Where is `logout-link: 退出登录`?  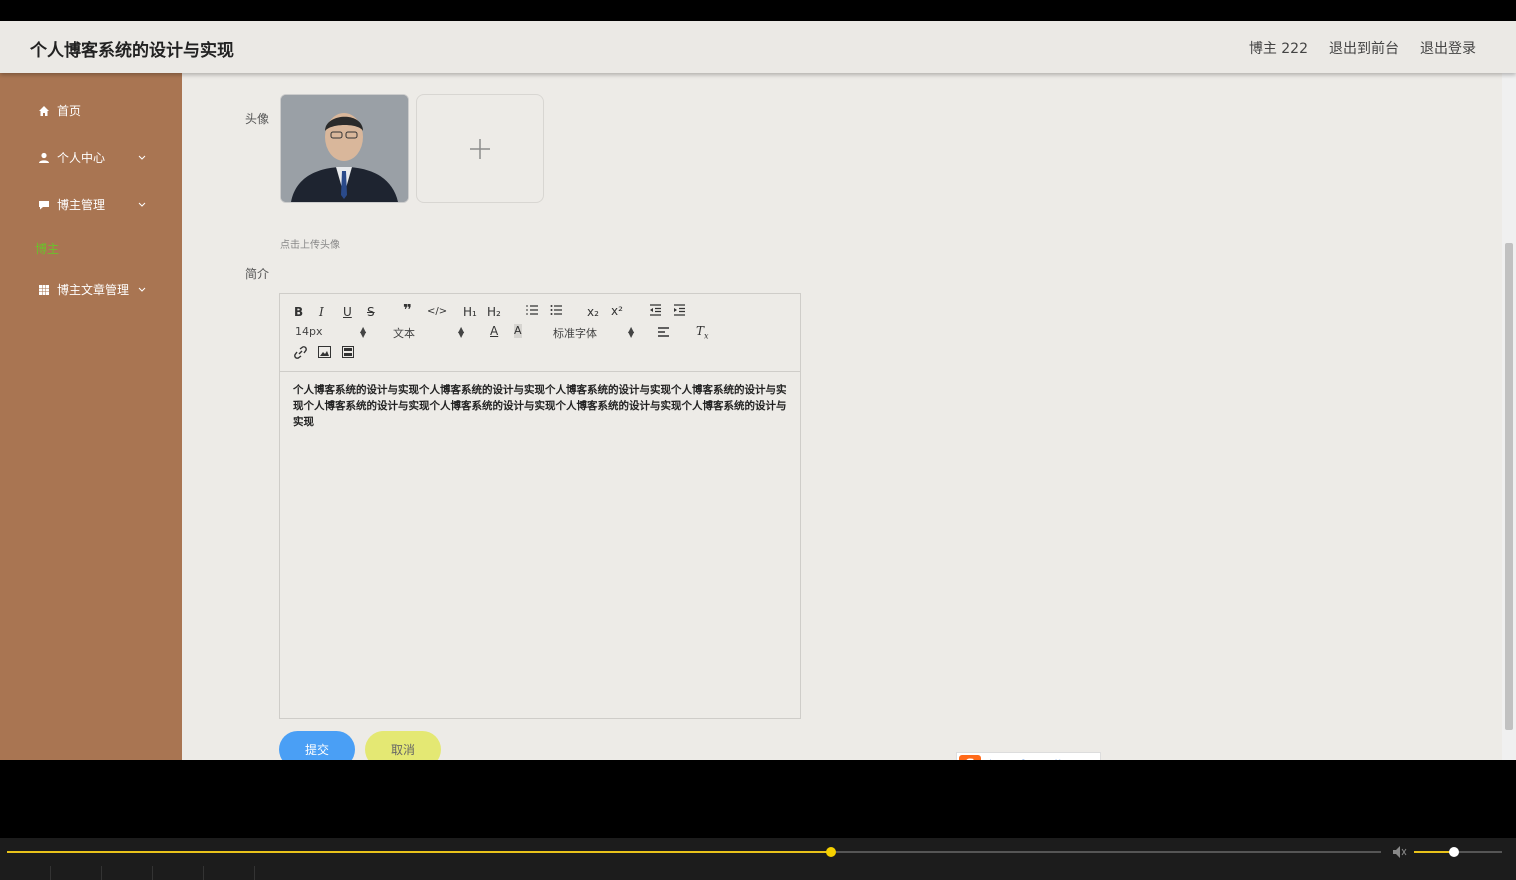
logout-link: 退出登录 is located at coordinates (1448, 48).